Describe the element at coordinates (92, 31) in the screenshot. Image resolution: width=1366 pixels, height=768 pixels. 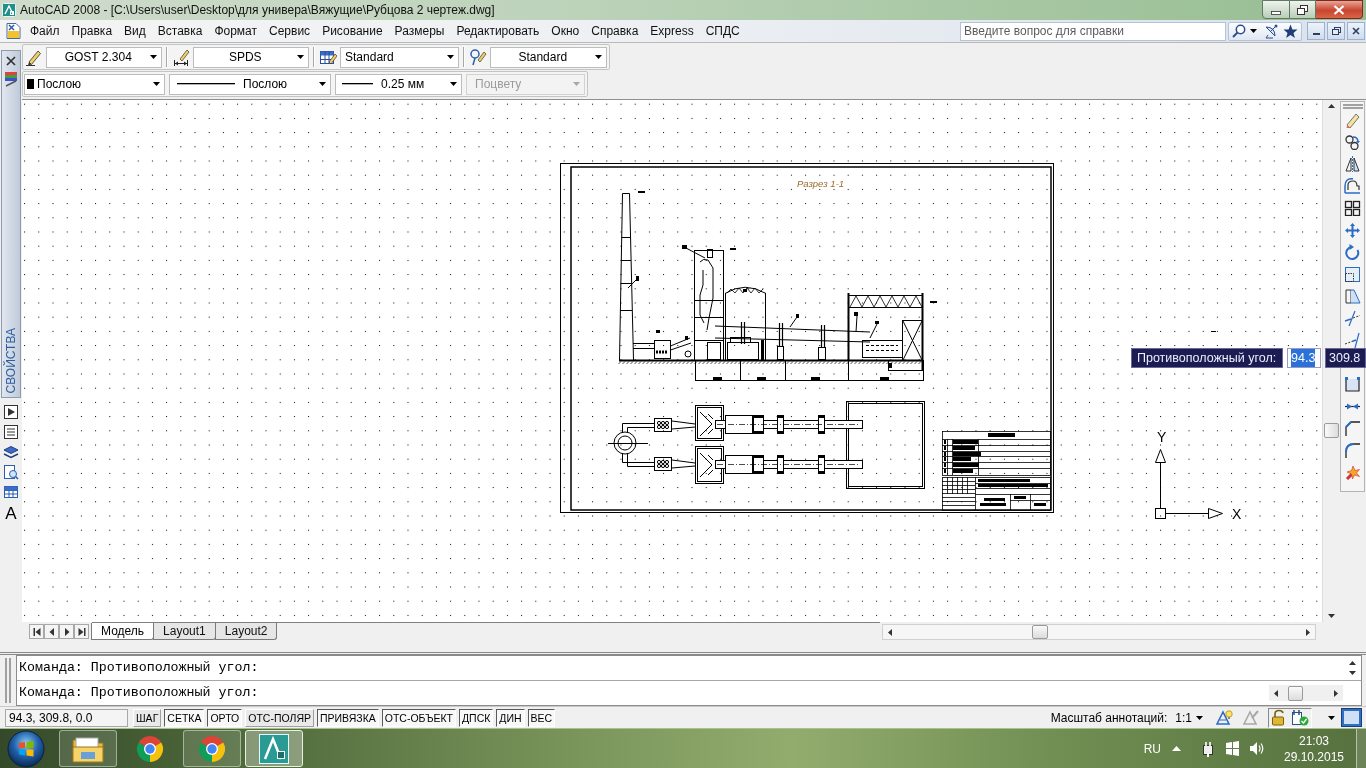
I see `menu-item: Правка` at that location.